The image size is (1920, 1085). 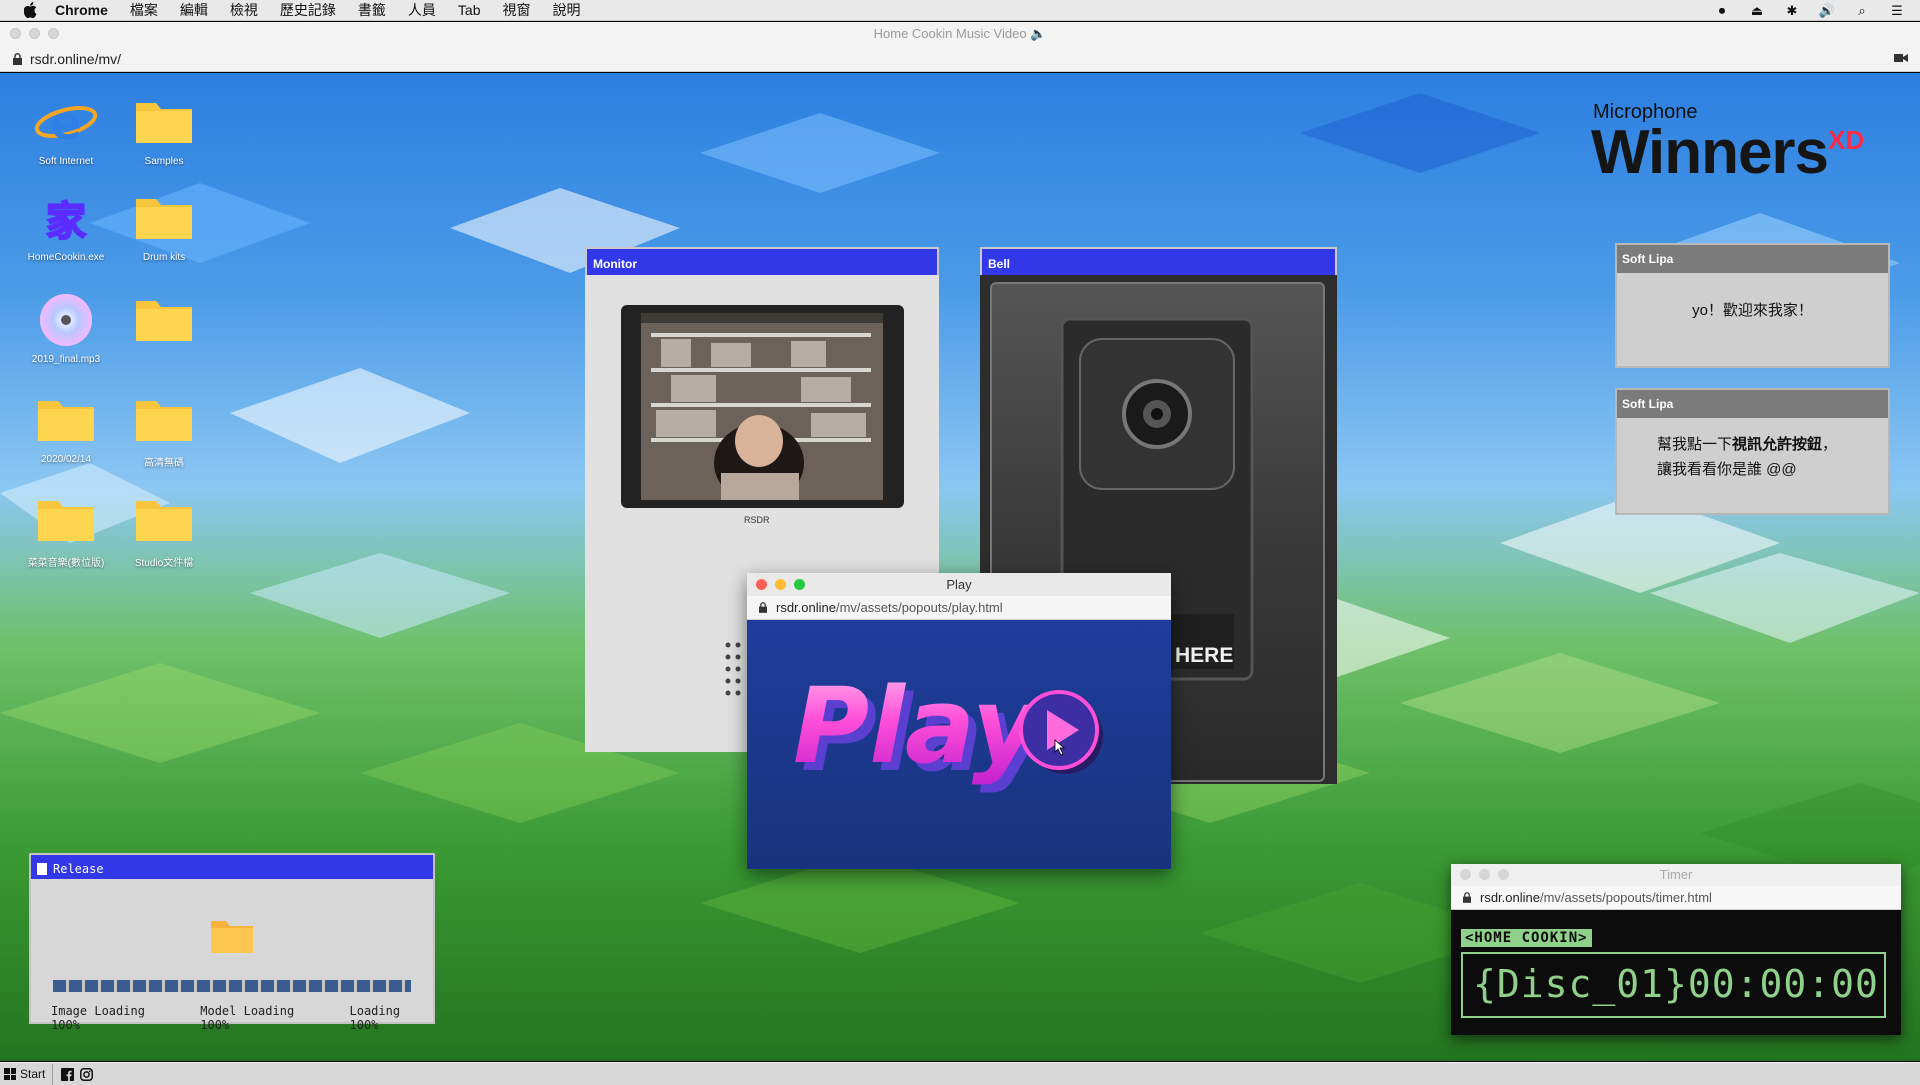 I want to click on timer-popup-title: Timer, so click(x=1676, y=874).